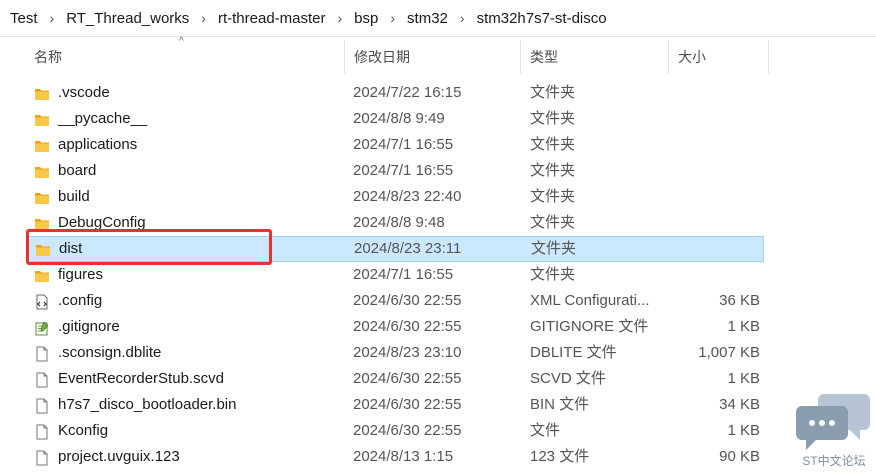  What do you see at coordinates (127, 18) in the screenshot?
I see `breadcrumb-item: RT_Thread_works` at bounding box center [127, 18].